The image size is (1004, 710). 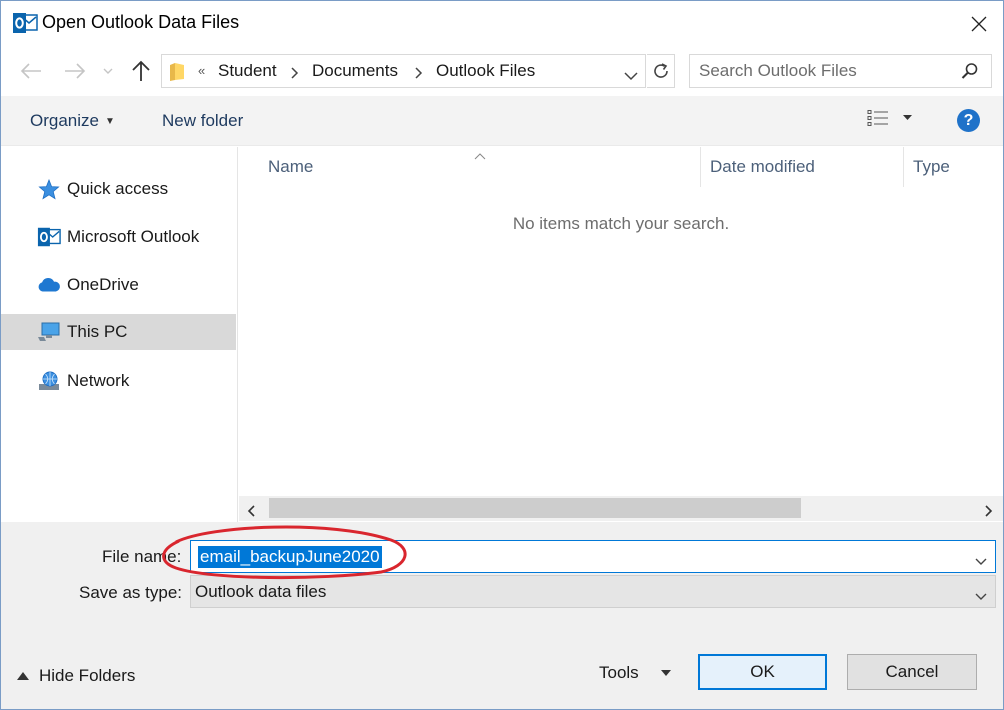 I want to click on search-input, so click(x=822, y=71).